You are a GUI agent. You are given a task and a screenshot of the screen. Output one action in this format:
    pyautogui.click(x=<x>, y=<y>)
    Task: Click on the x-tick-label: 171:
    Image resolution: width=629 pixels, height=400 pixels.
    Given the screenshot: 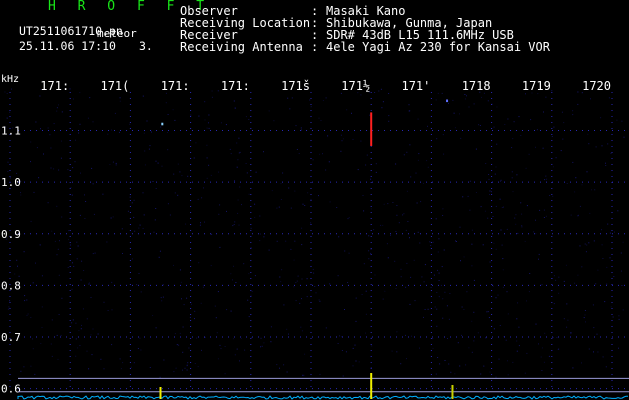 What is the action you would take?
    pyautogui.click(x=235, y=86)
    